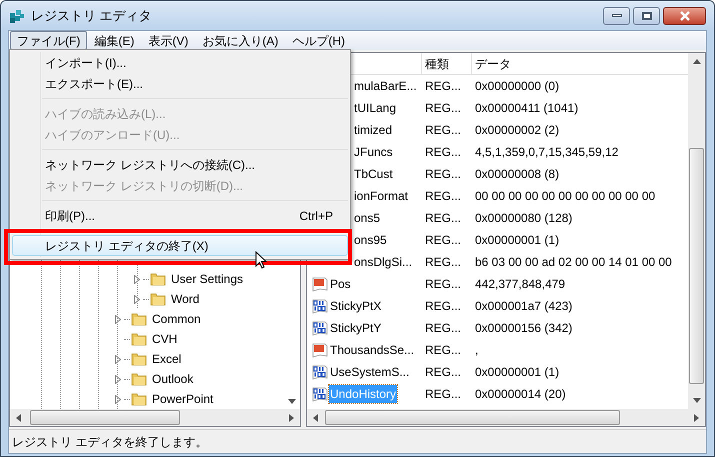 This screenshot has width=715, height=457. I want to click on value-data: 0x00000002 (2), so click(517, 130).